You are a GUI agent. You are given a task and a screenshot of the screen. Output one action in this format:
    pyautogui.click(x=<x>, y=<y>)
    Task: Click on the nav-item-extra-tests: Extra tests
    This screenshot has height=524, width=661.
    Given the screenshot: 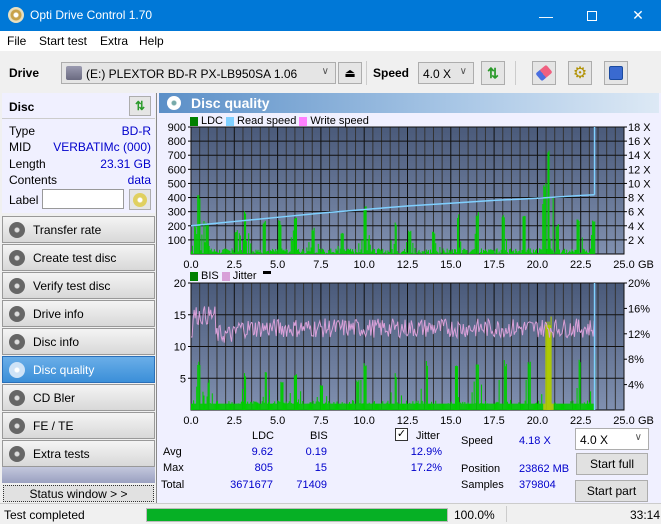 What is the action you would take?
    pyautogui.click(x=78, y=453)
    